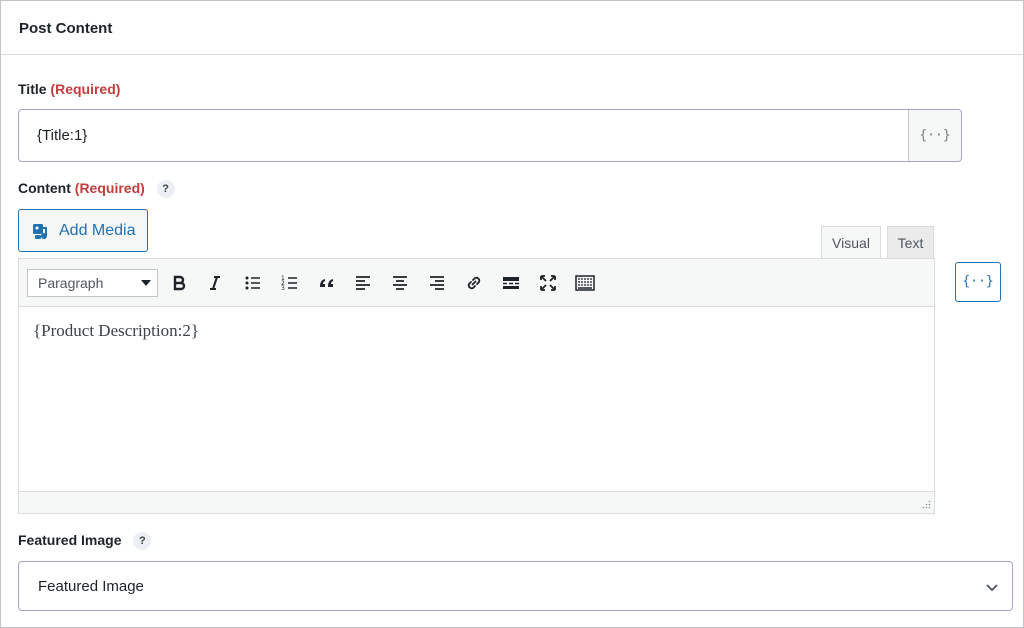  I want to click on svg-text: 3, so click(283, 288).